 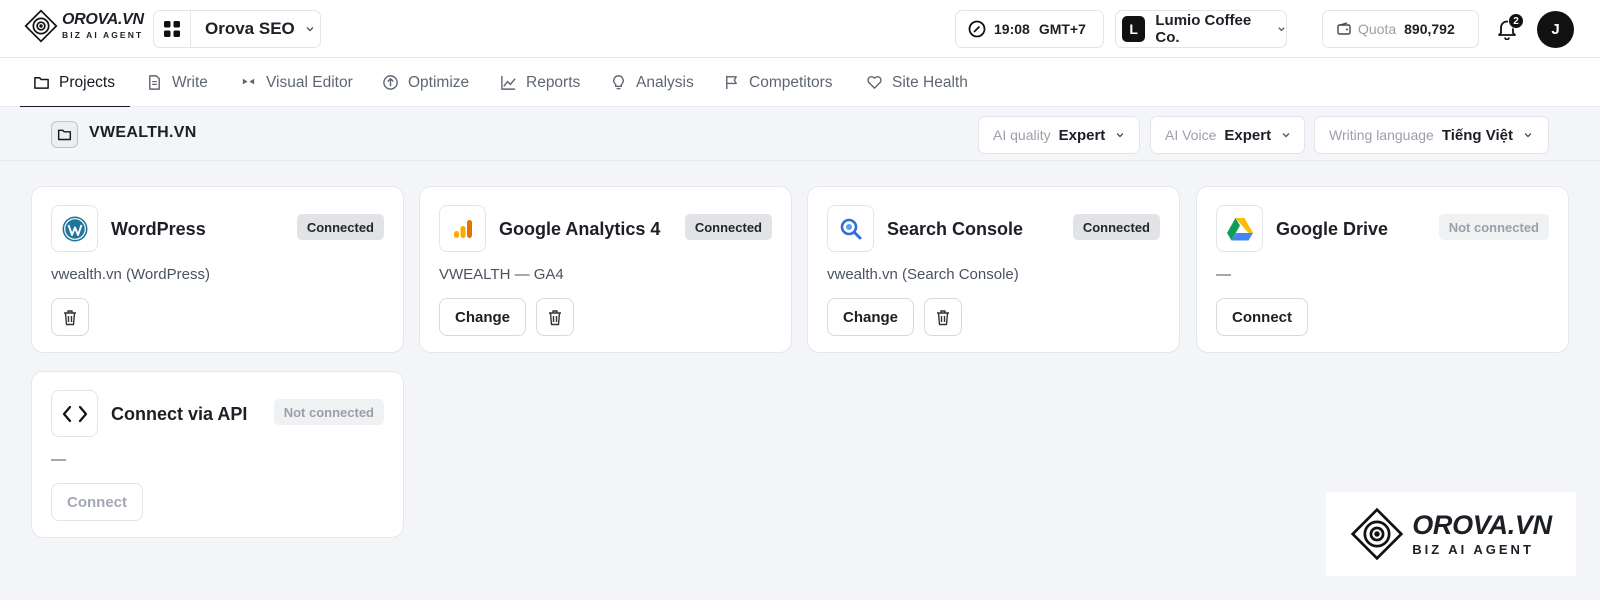 I want to click on org-avatar: L, so click(x=1134, y=29).